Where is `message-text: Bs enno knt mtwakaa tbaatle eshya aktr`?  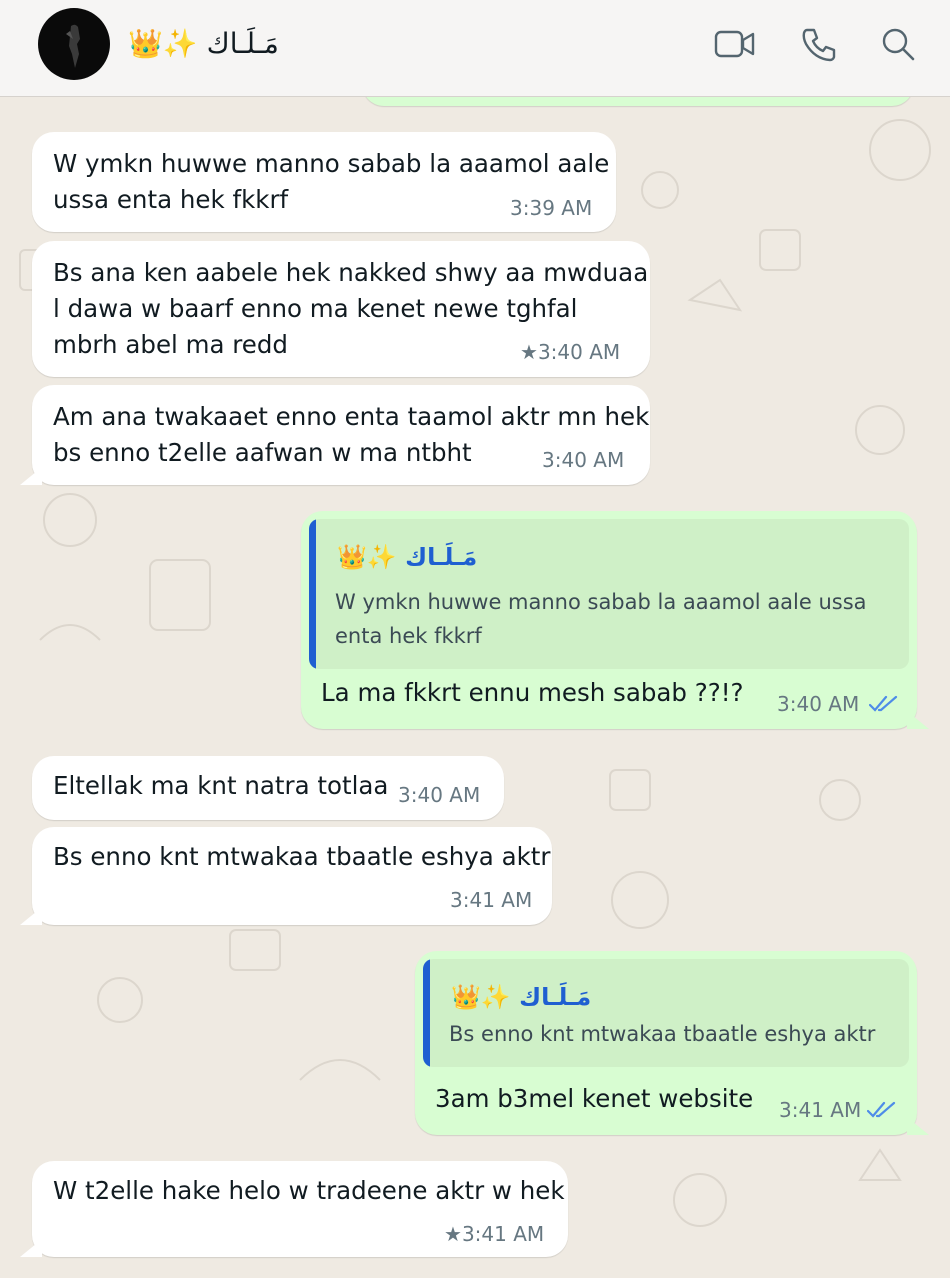
message-text: Bs enno knt mtwakaa tbaatle eshya aktr is located at coordinates (302, 856).